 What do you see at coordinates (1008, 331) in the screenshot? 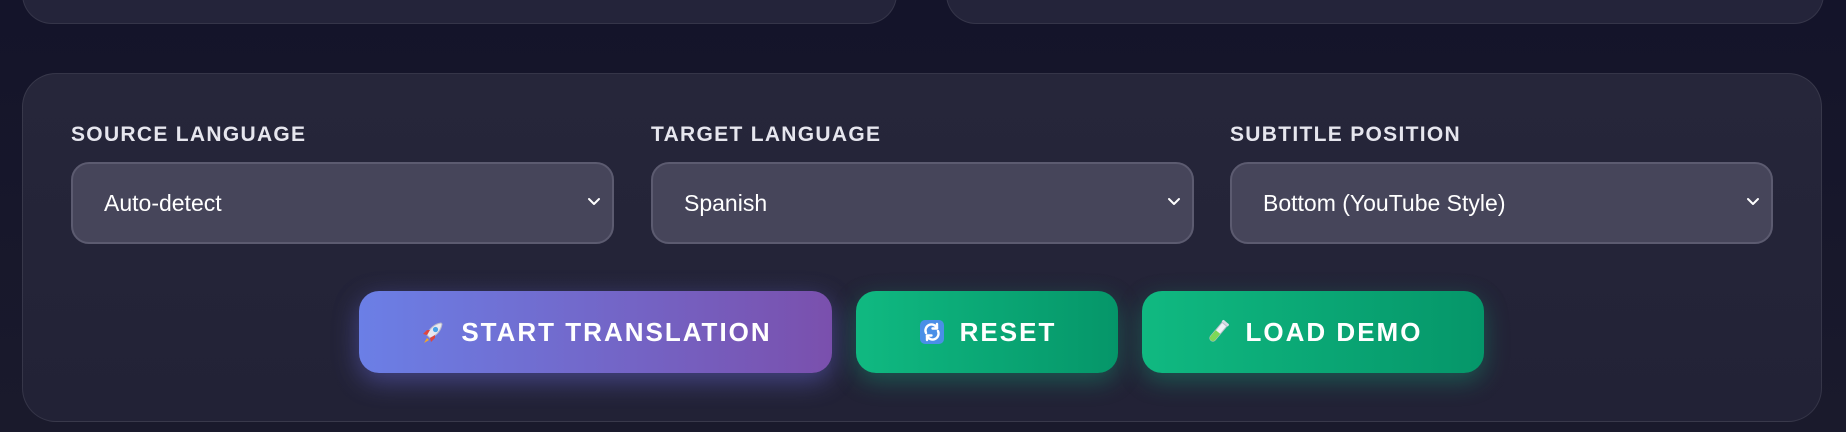
I see `reset-label: RESET` at bounding box center [1008, 331].